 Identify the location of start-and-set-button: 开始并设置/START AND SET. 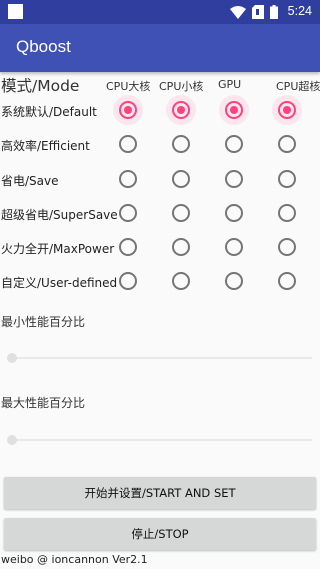
(160, 493).